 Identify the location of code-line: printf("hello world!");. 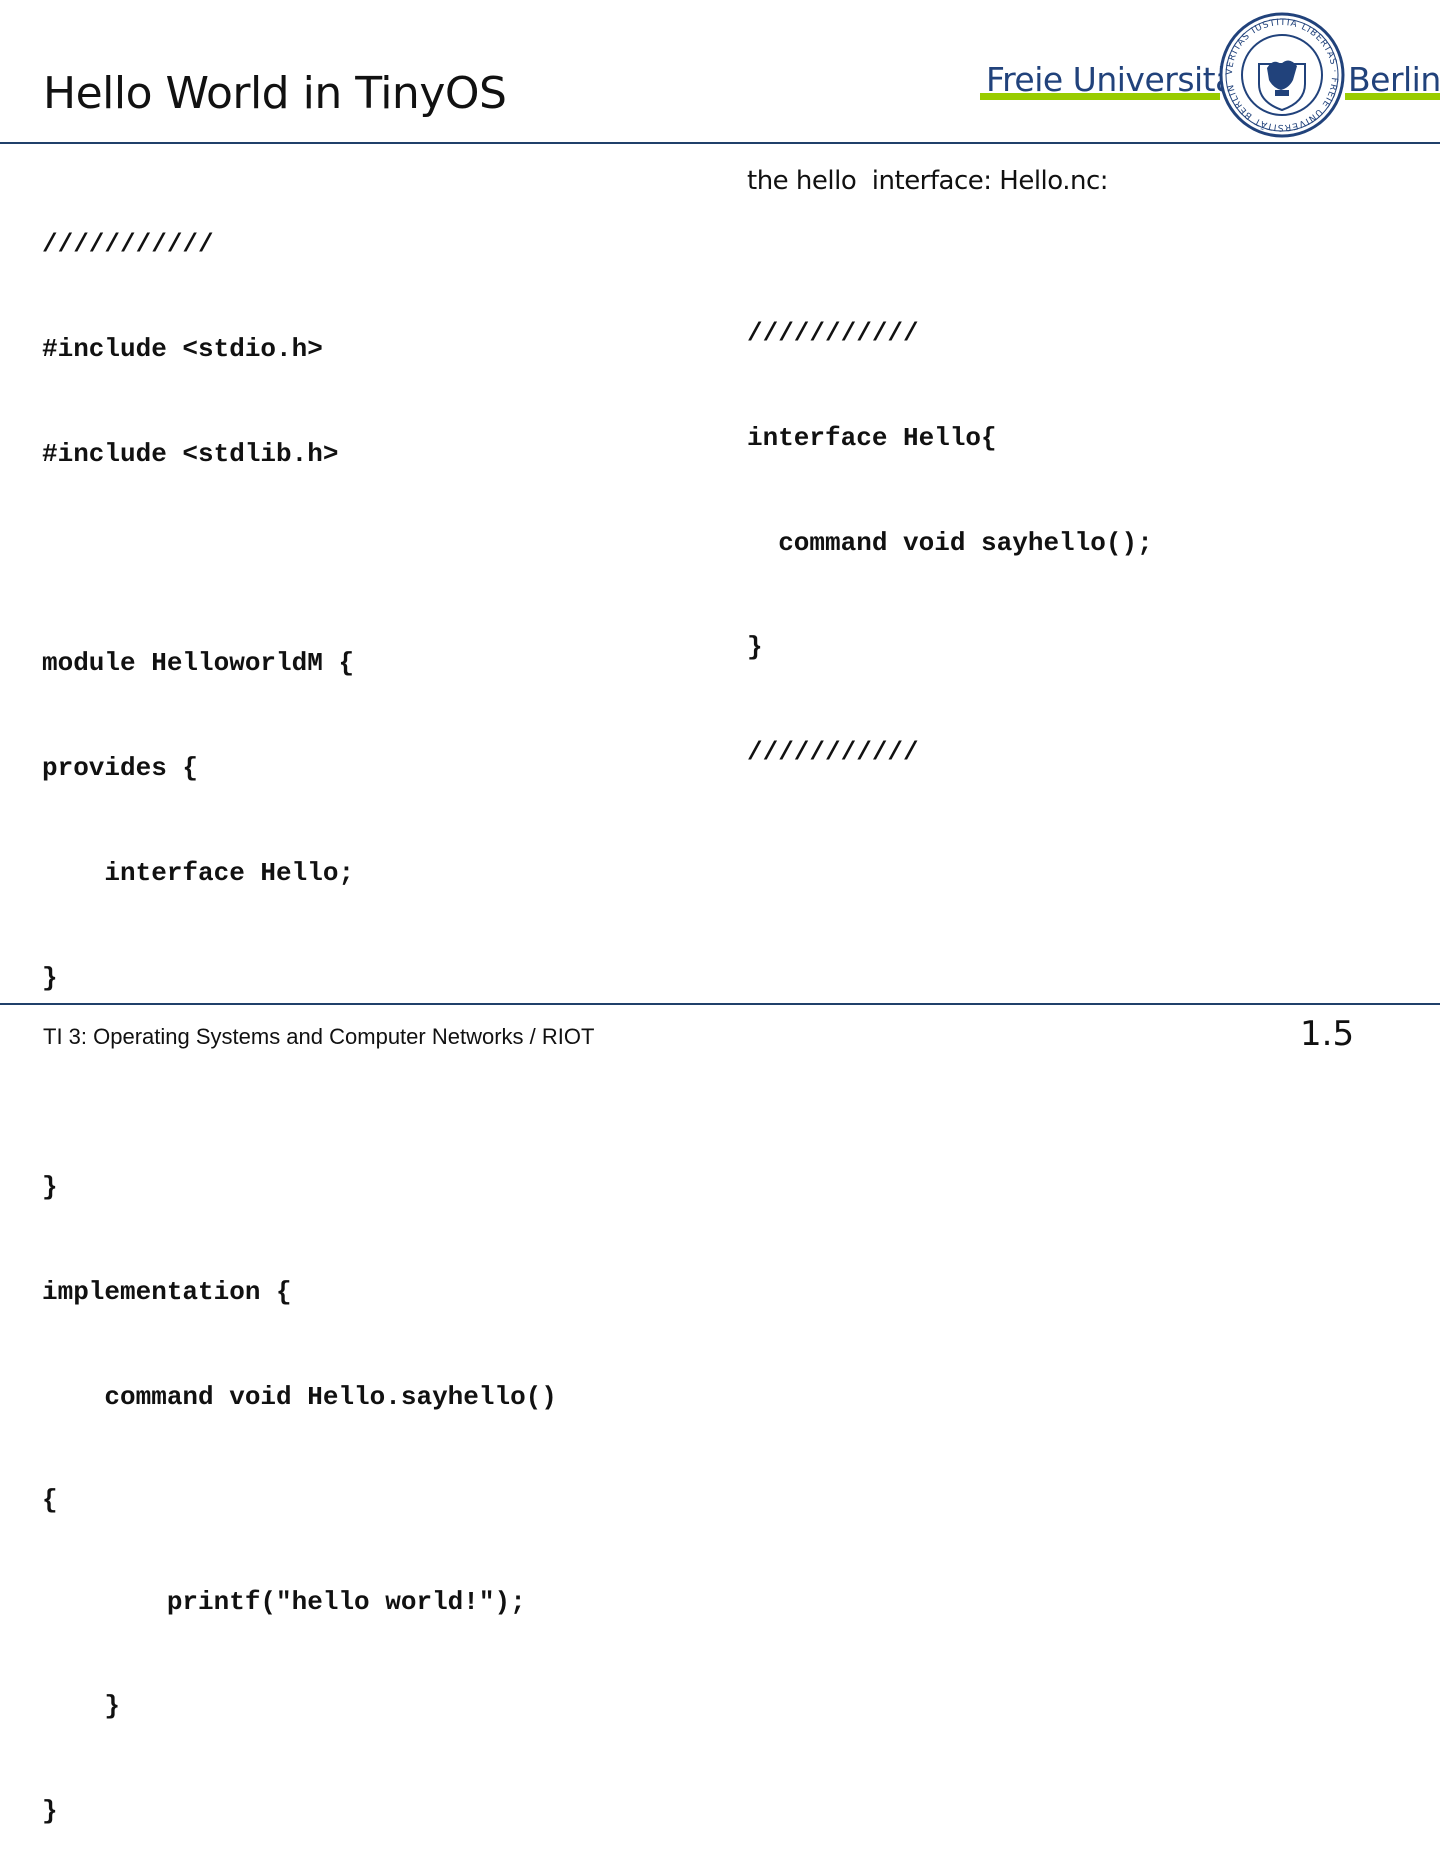
(284, 1601).